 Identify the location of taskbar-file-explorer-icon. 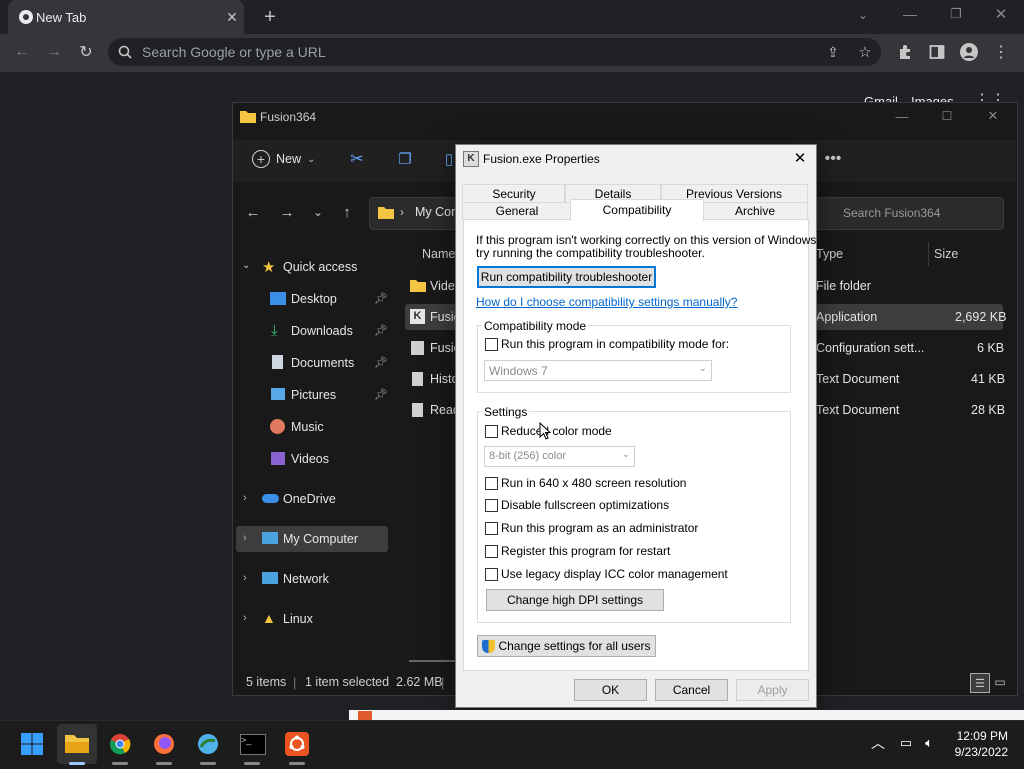
(77, 744).